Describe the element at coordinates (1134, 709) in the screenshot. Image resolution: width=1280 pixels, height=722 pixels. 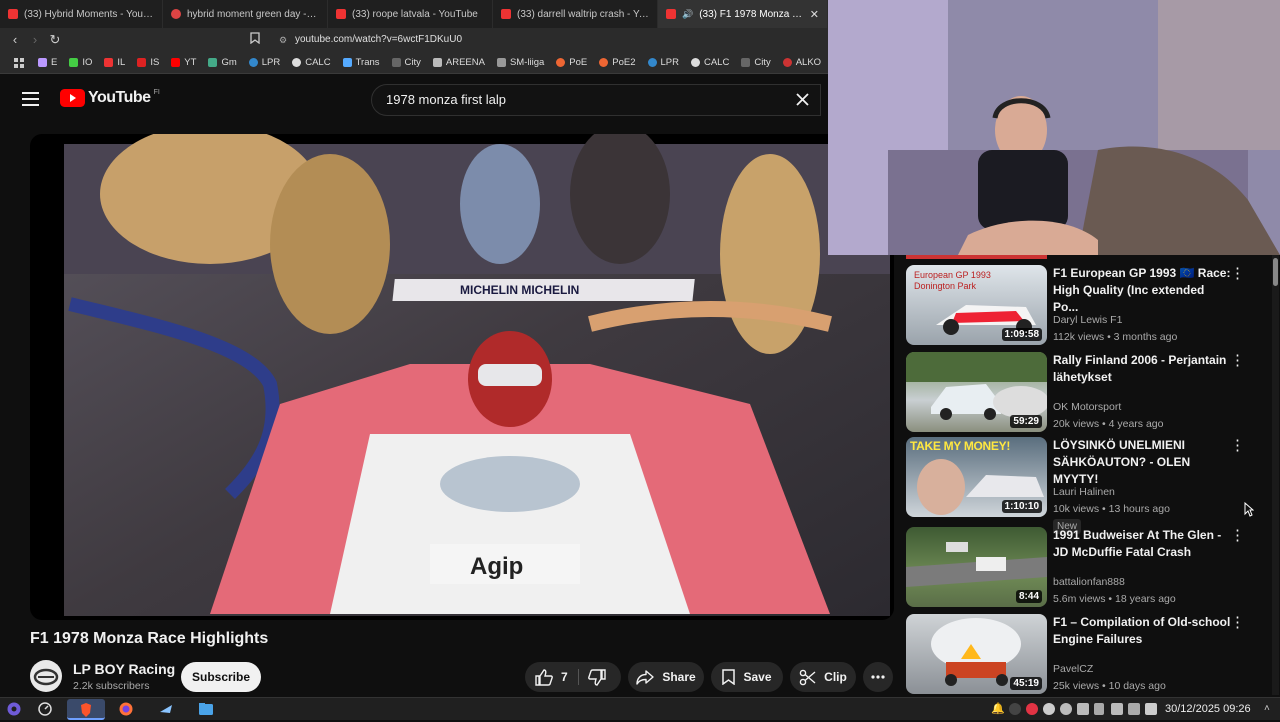
I see `network-icon` at that location.